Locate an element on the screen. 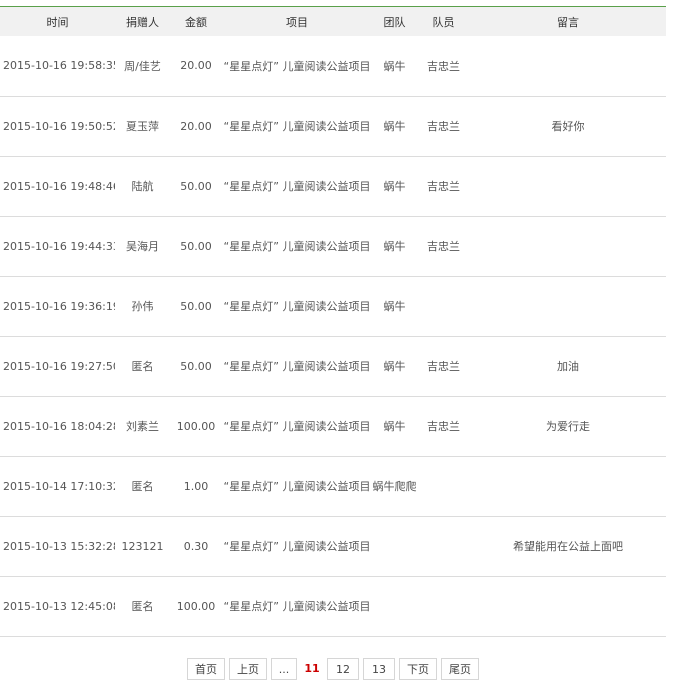  table-header: 时间 捐赠人 金额 项目 团队 队员 留言 is located at coordinates (333, 21).